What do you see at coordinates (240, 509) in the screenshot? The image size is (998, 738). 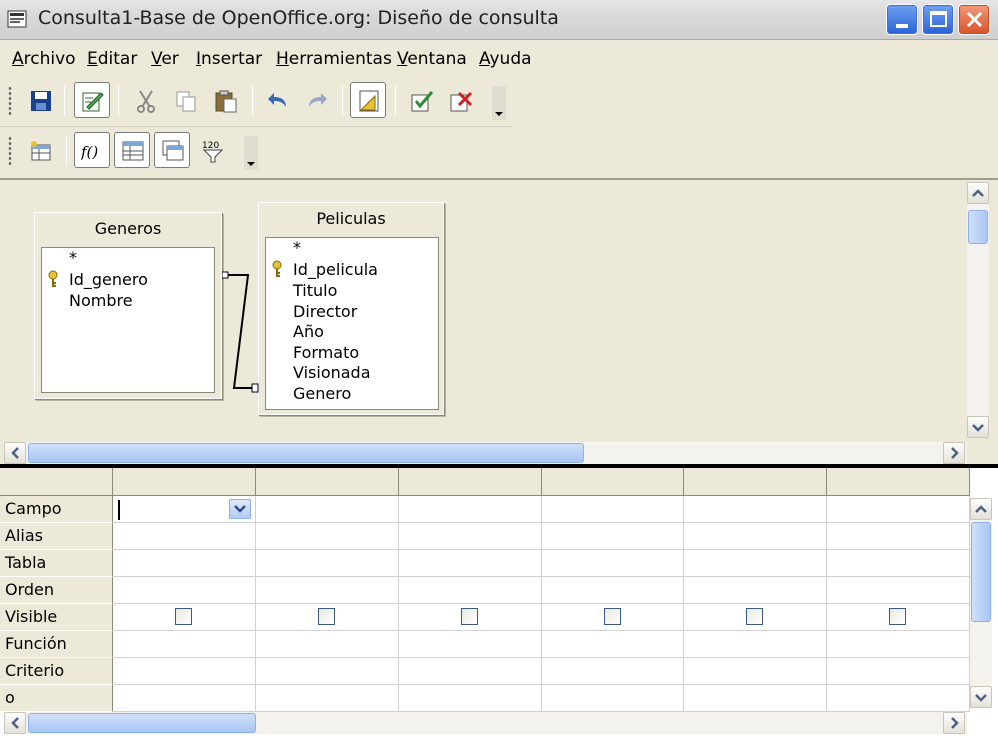 I see `field-dropdown-button` at bounding box center [240, 509].